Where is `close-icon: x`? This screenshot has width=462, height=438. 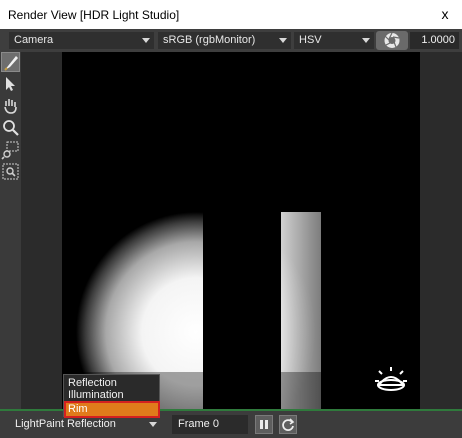 close-icon: x is located at coordinates (445, 14).